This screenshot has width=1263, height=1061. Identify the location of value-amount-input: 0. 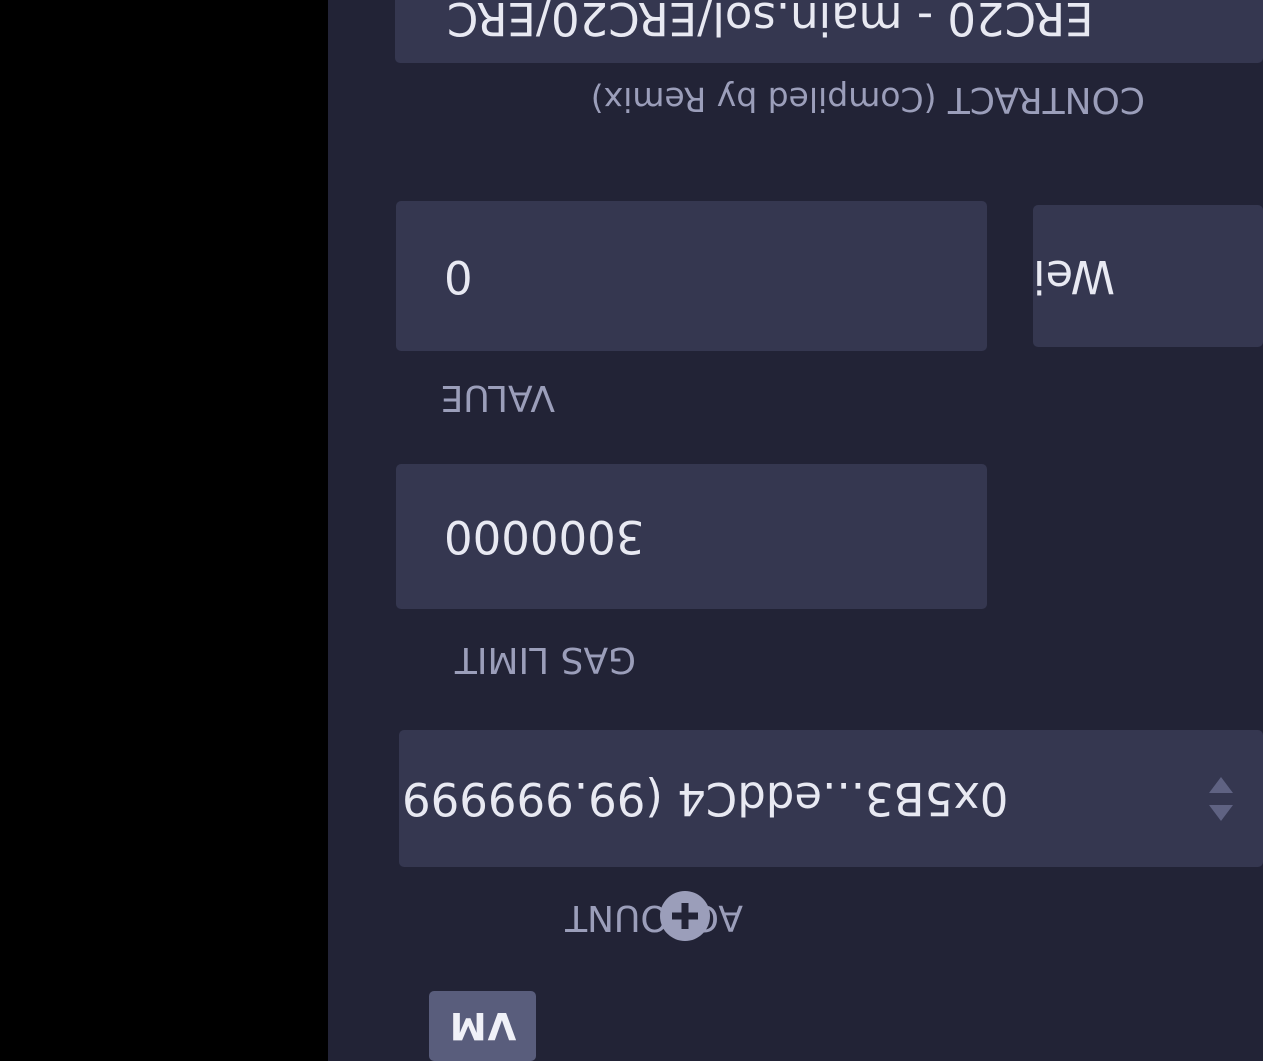
(691, 276).